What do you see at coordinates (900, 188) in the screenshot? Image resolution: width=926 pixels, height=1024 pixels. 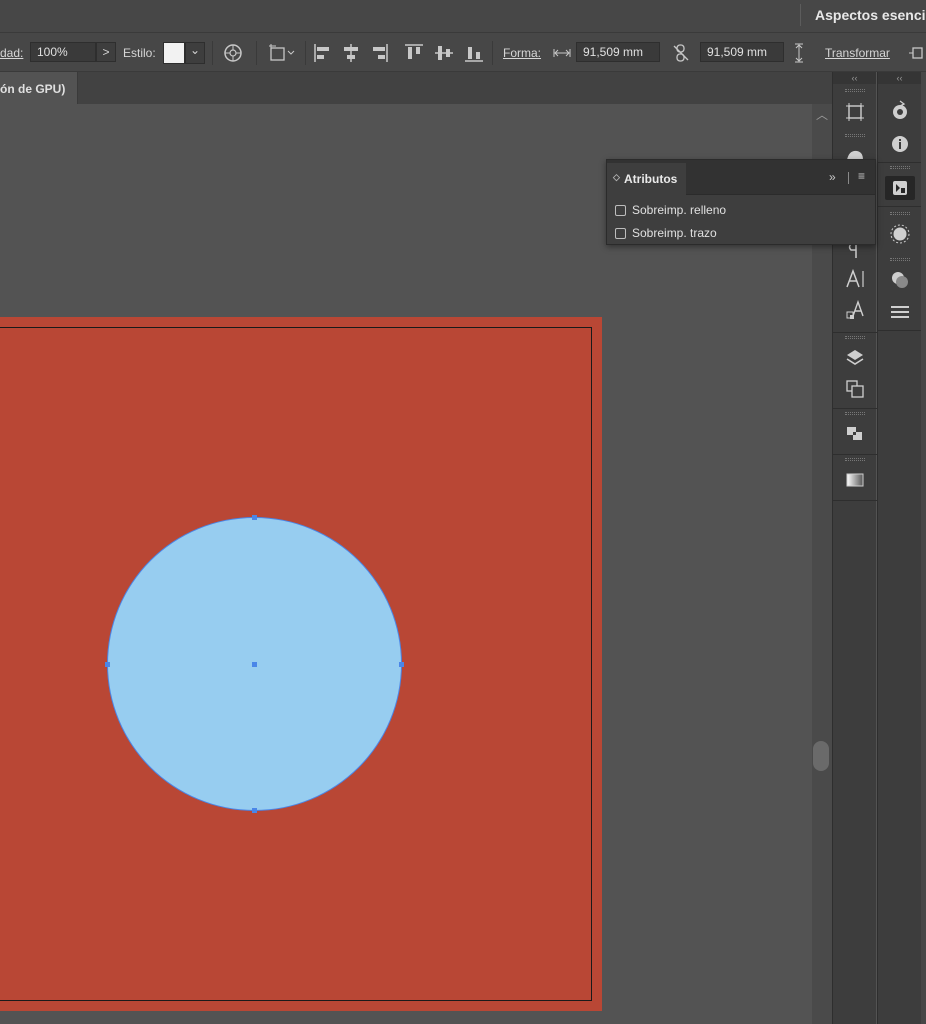 I see `attributes-panel-icon` at bounding box center [900, 188].